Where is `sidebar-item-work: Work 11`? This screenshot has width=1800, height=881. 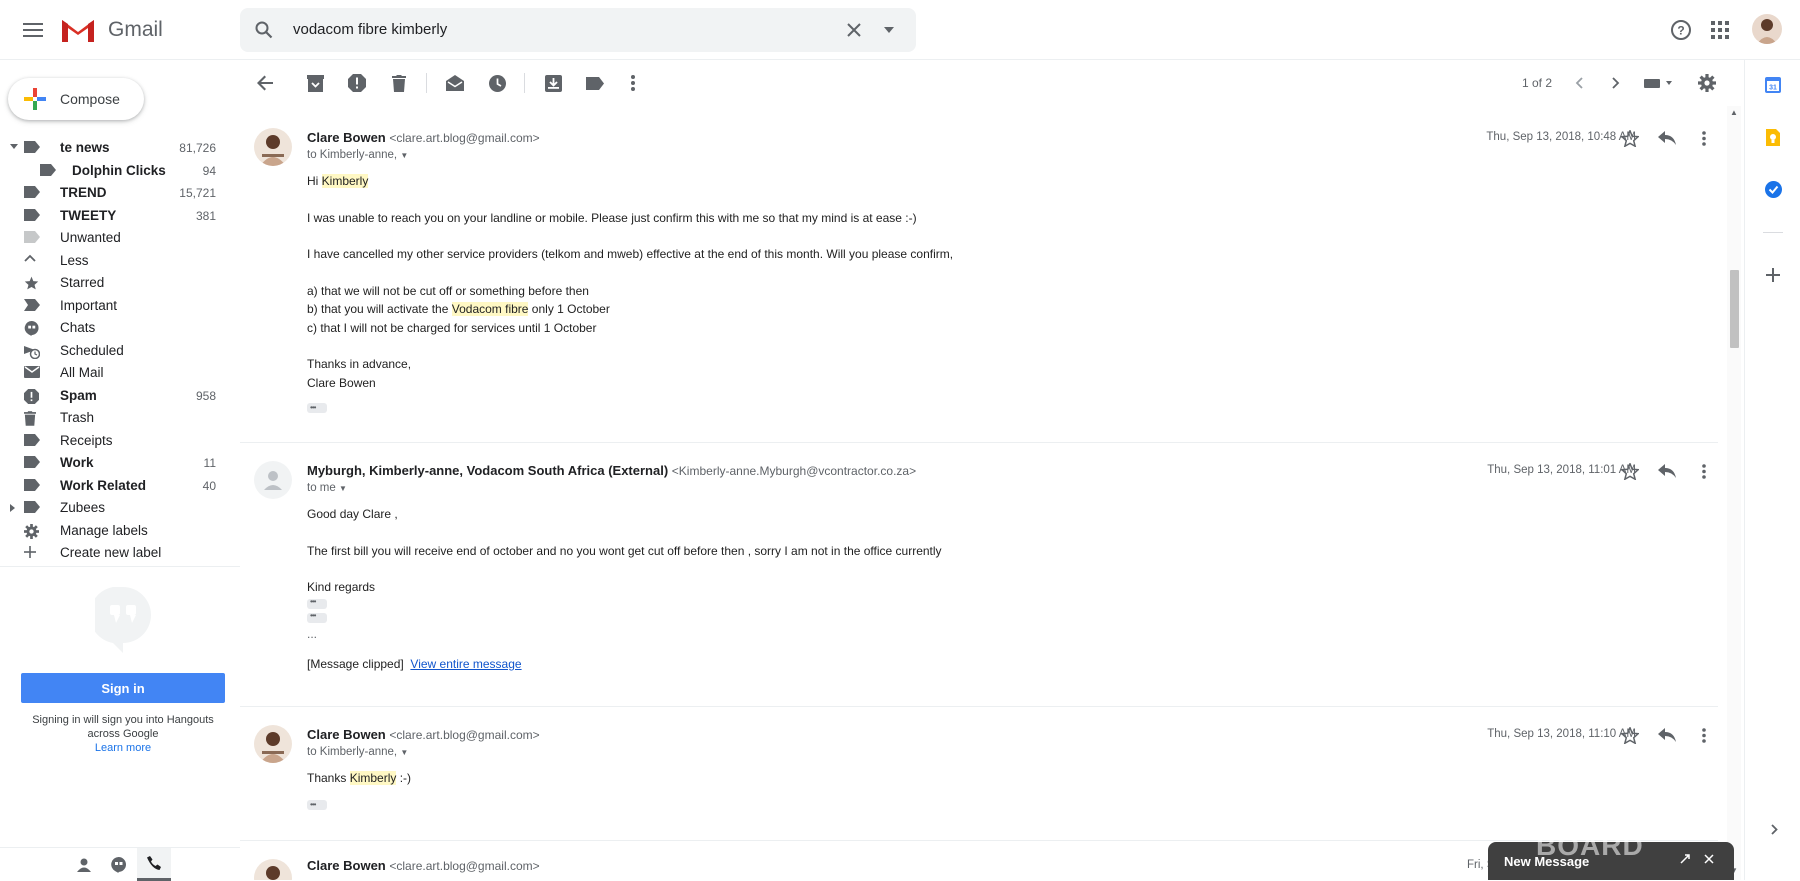
sidebar-item-work: Work 11 is located at coordinates (120, 463).